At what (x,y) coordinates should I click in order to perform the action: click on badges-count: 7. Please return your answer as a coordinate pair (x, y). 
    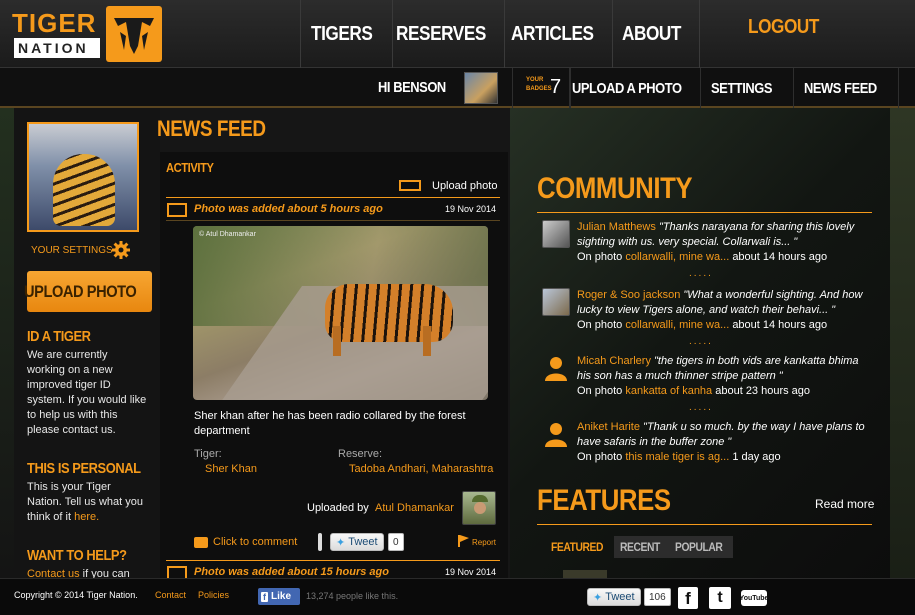
    Looking at the image, I should click on (556, 87).